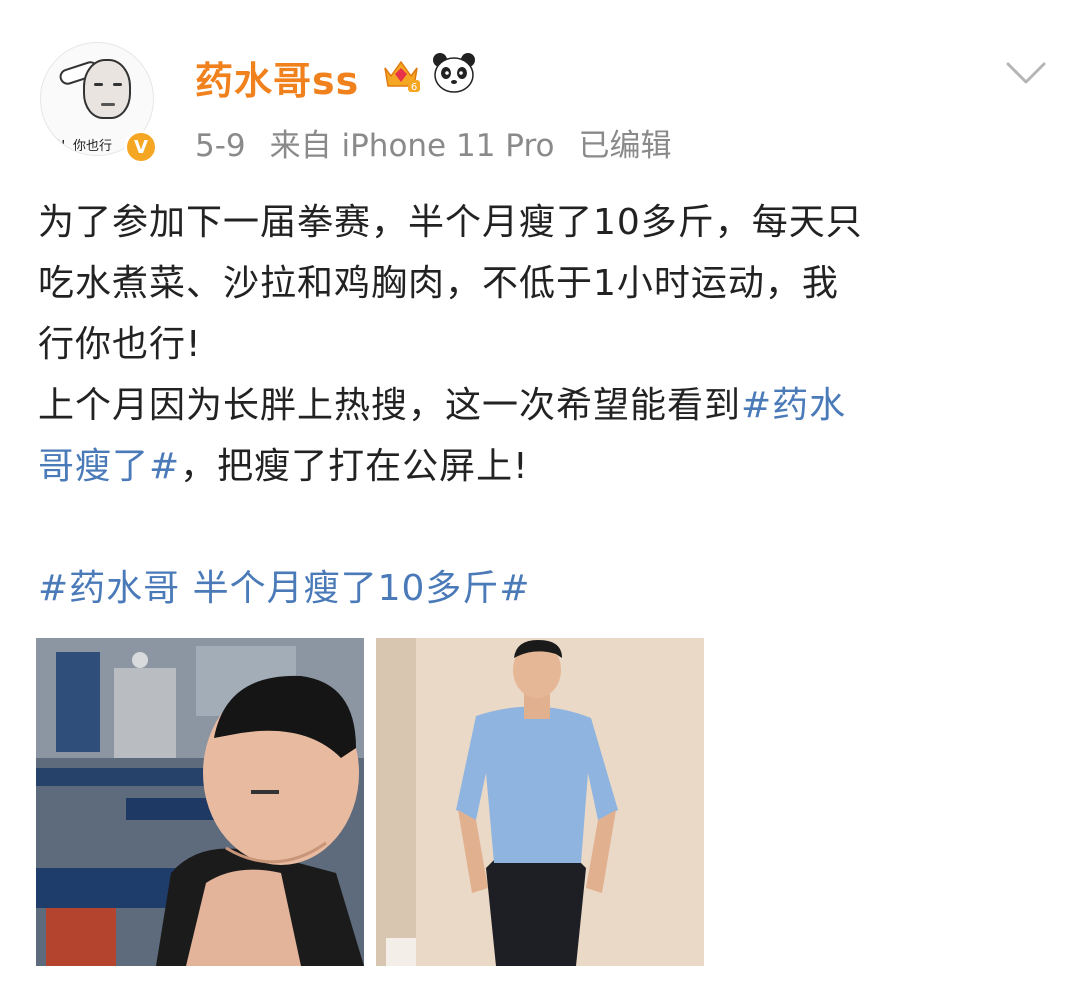  What do you see at coordinates (354, 466) in the screenshot?
I see `post-text-segment: ，把瘦了打在公屏上!` at bounding box center [354, 466].